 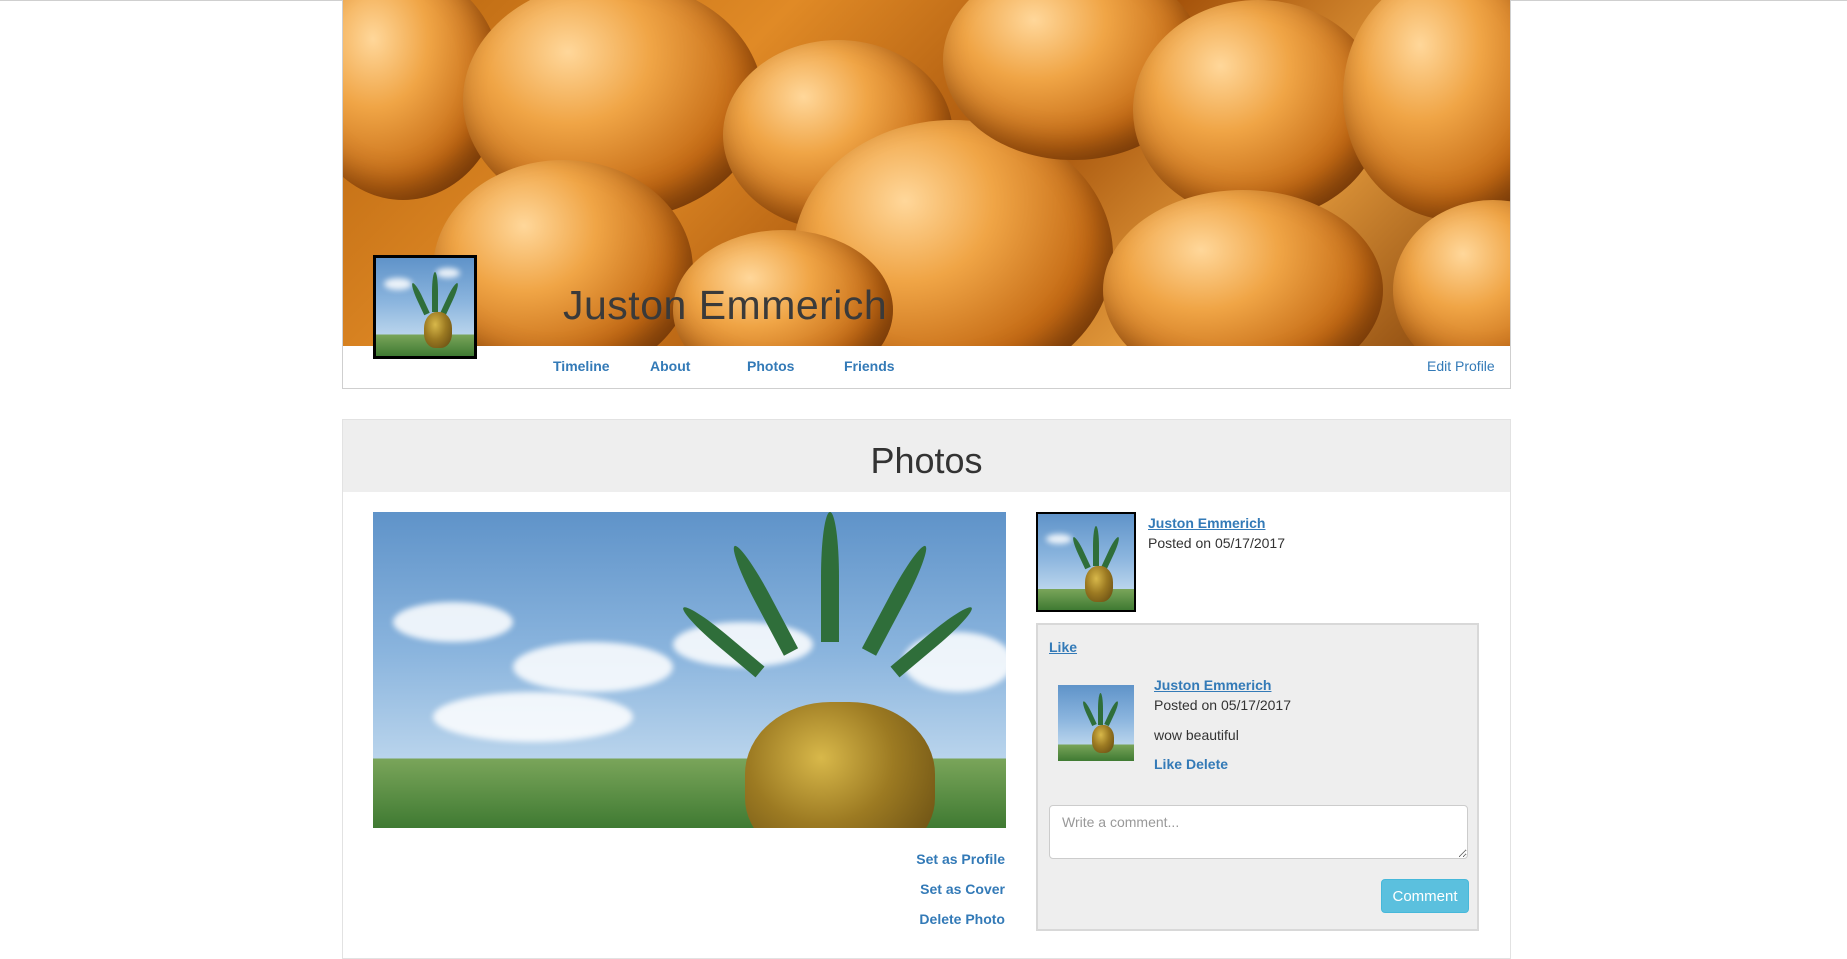 I want to click on photo-actions: Set as Profile Set as Cover Delete Photo, so click(x=919, y=895).